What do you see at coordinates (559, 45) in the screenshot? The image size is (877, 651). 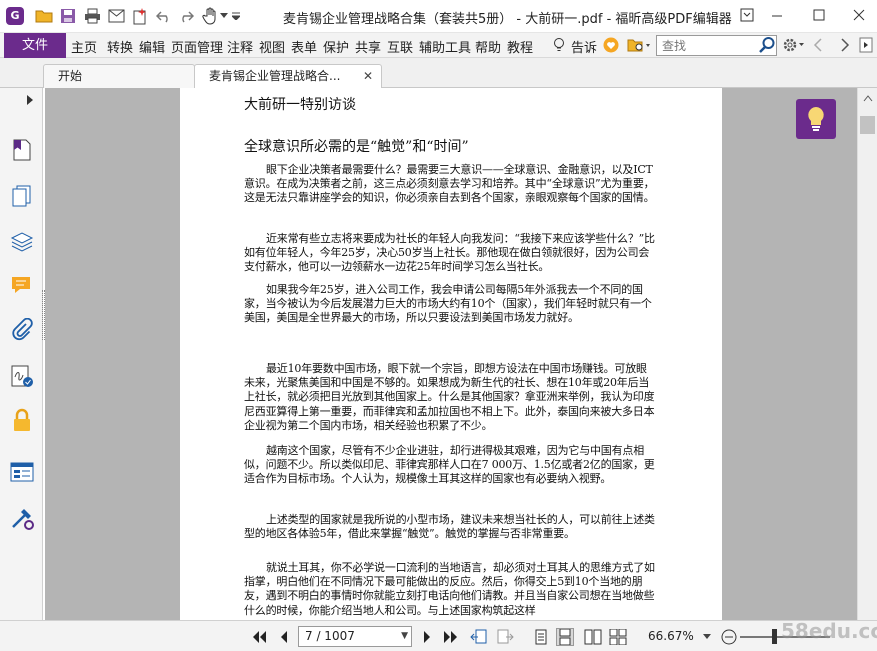 I see `lightbulb-icon` at bounding box center [559, 45].